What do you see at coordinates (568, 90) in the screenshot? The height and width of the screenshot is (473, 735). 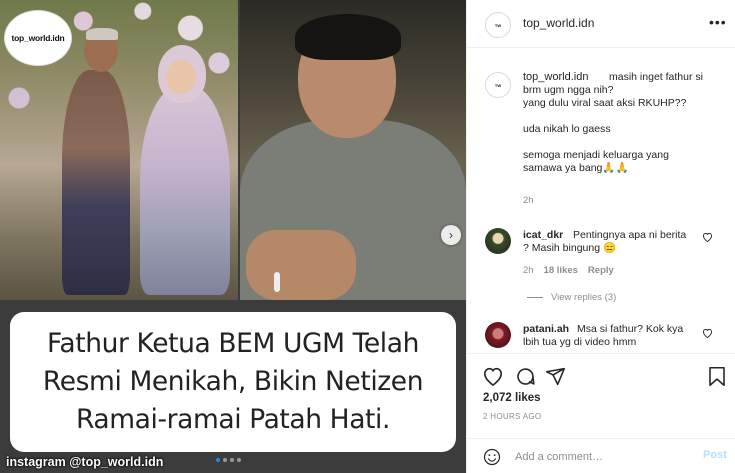 I see `caption-line: brm ugm ngga nih?` at bounding box center [568, 90].